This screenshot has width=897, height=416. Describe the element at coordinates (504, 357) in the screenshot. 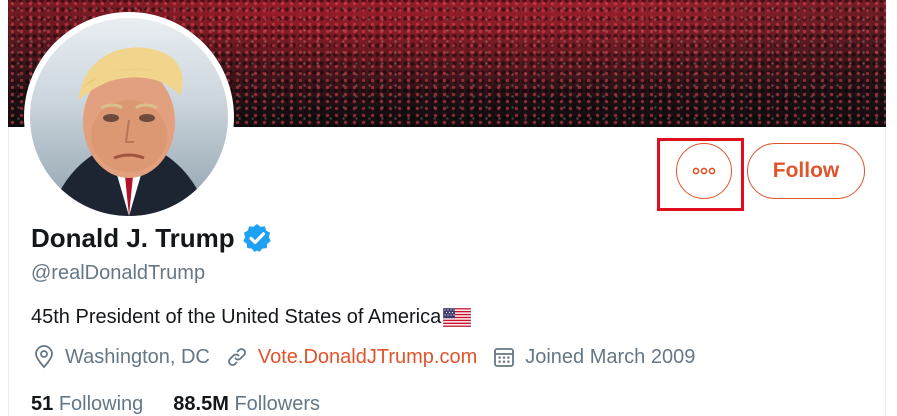

I see `calendar-icon` at that location.